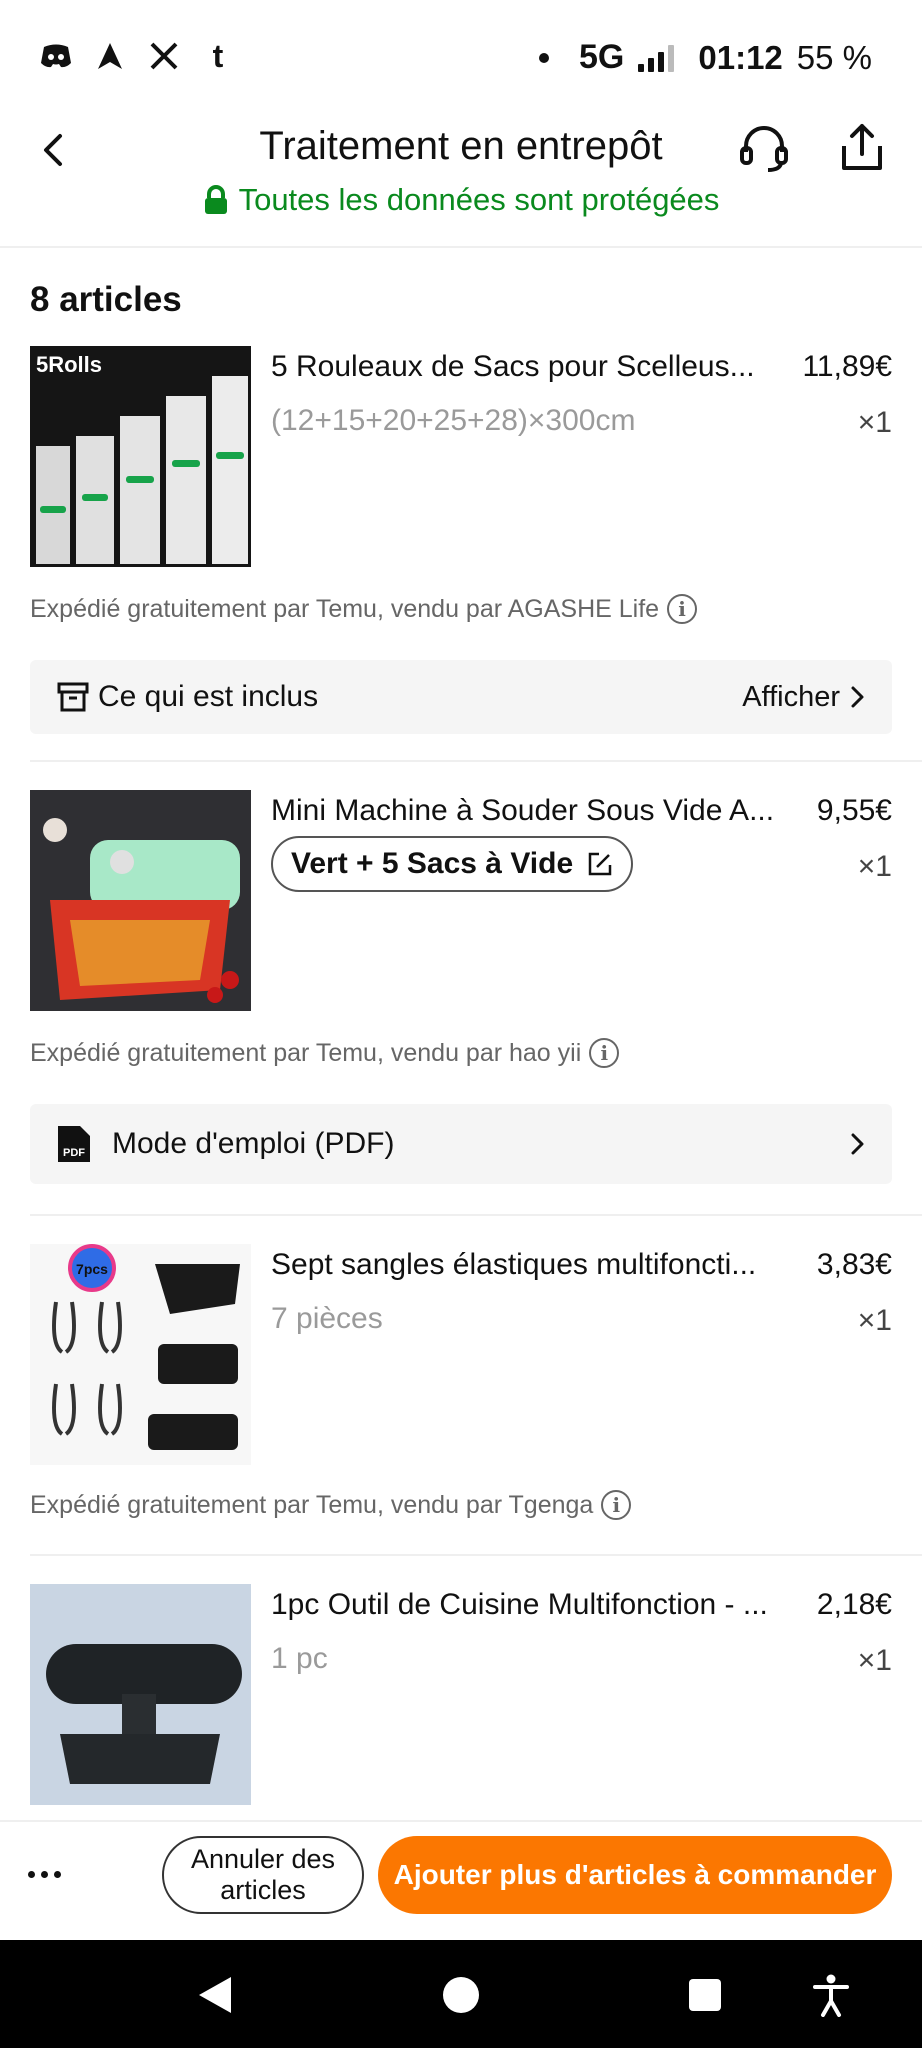 The width and height of the screenshot is (922, 2048). I want to click on security-text: Toutes les données sont protégées, so click(479, 199).